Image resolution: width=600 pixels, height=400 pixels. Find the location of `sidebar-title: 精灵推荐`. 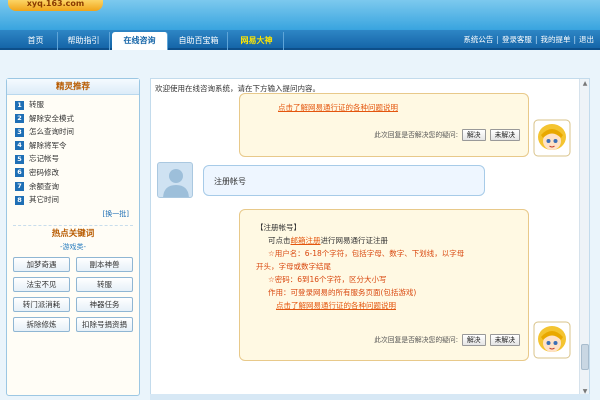

sidebar-title: 精灵推荐 is located at coordinates (73, 87).